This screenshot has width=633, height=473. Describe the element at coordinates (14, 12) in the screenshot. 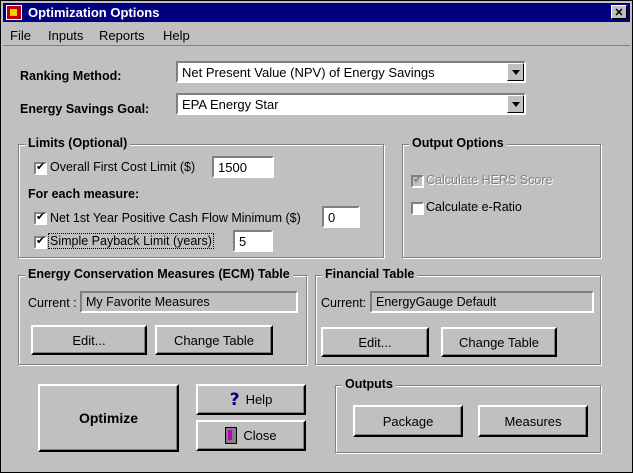

I see `app-icon` at that location.